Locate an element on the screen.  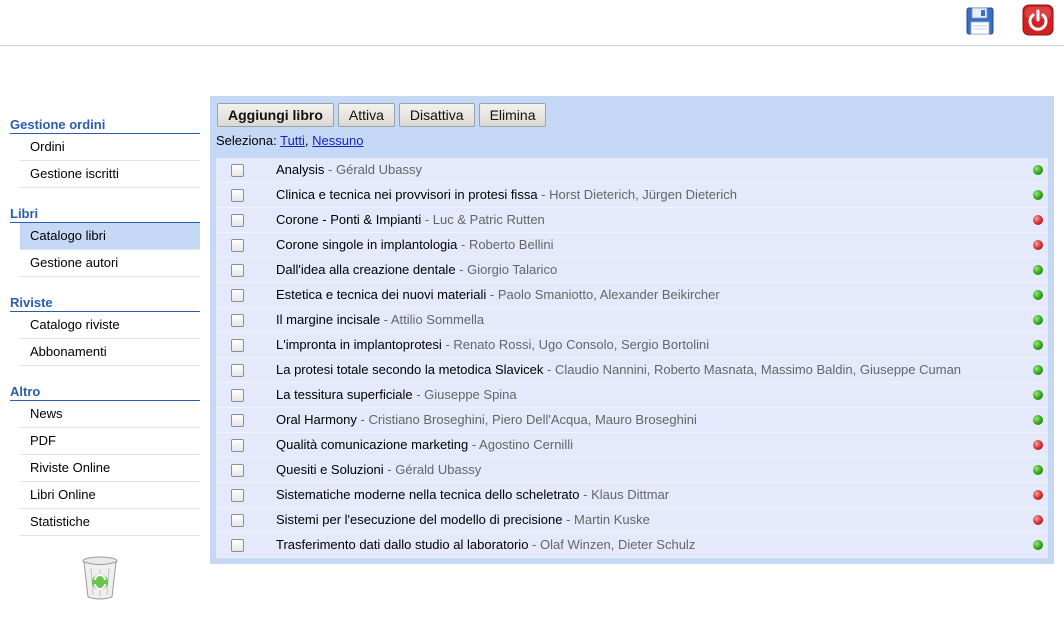
table-row: Analysis - Gérald Ubassy is located at coordinates (632, 170).